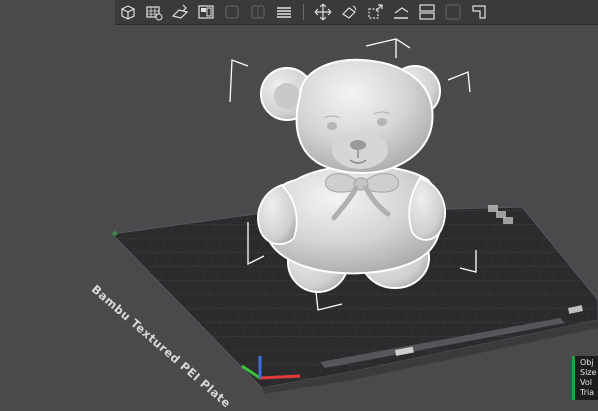  I want to click on object-info-panel: Obj Size Vol Tria, so click(585, 378).